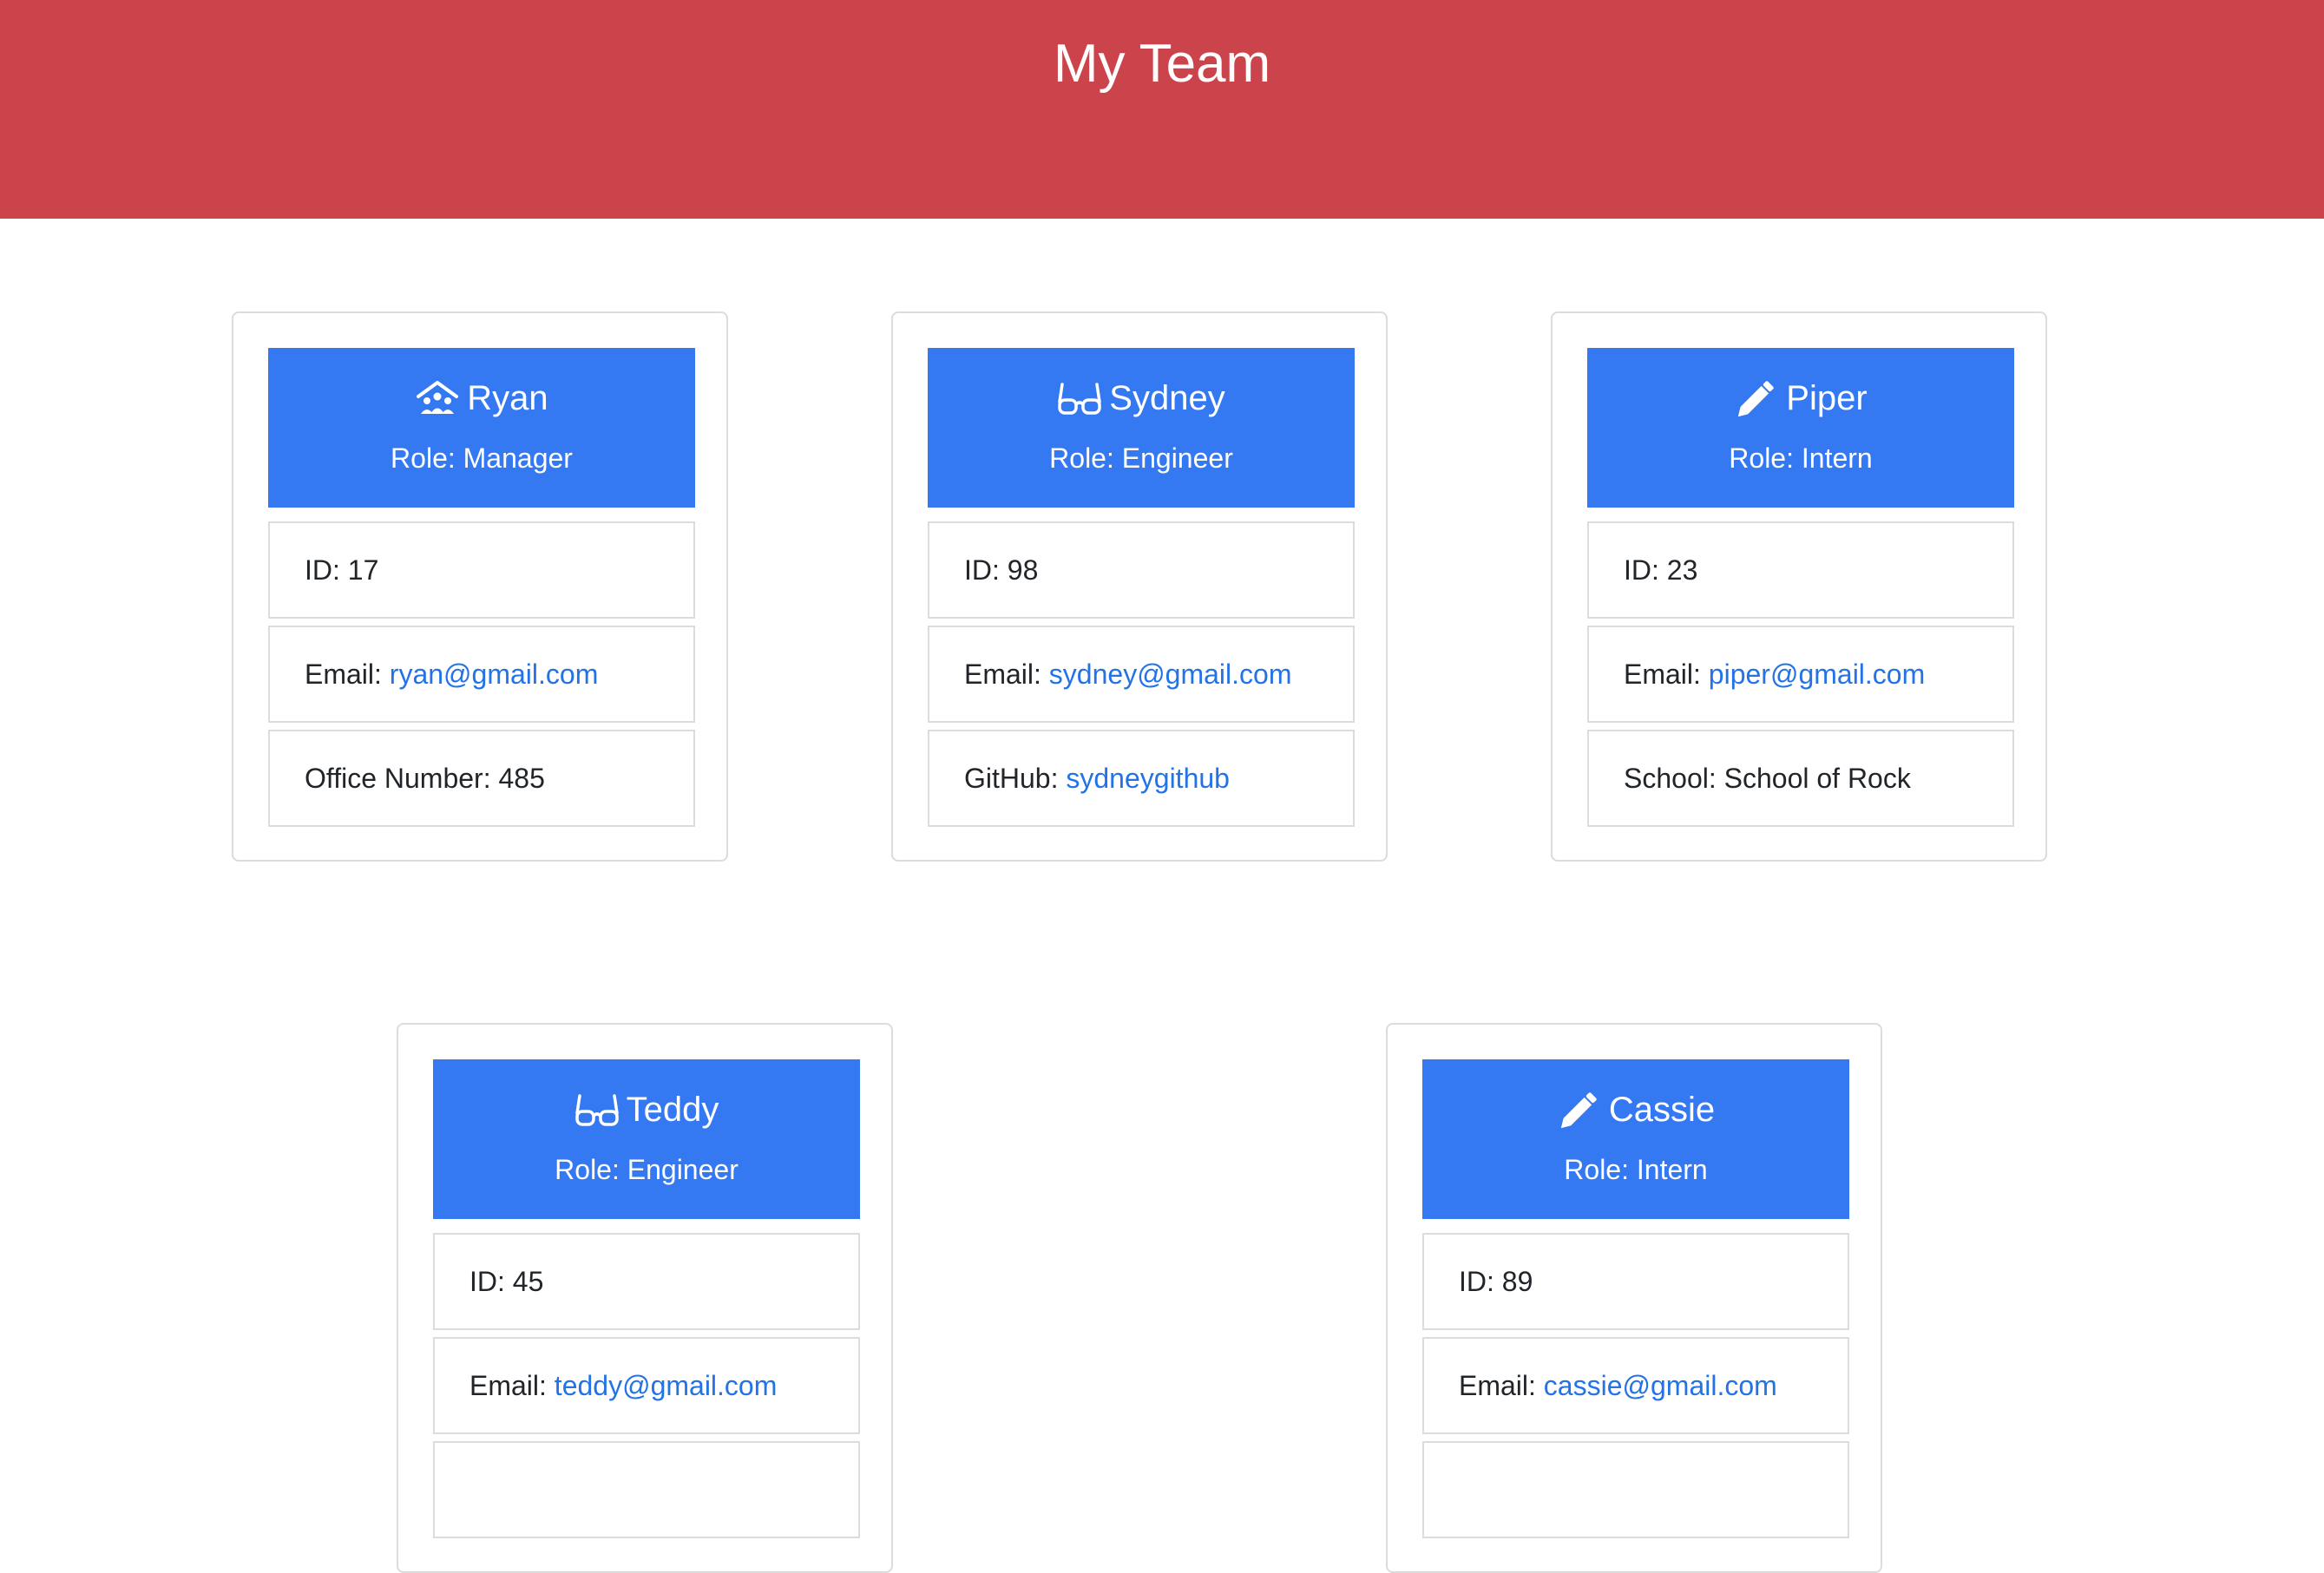  What do you see at coordinates (1635, 1489) in the screenshot?
I see `school-row` at bounding box center [1635, 1489].